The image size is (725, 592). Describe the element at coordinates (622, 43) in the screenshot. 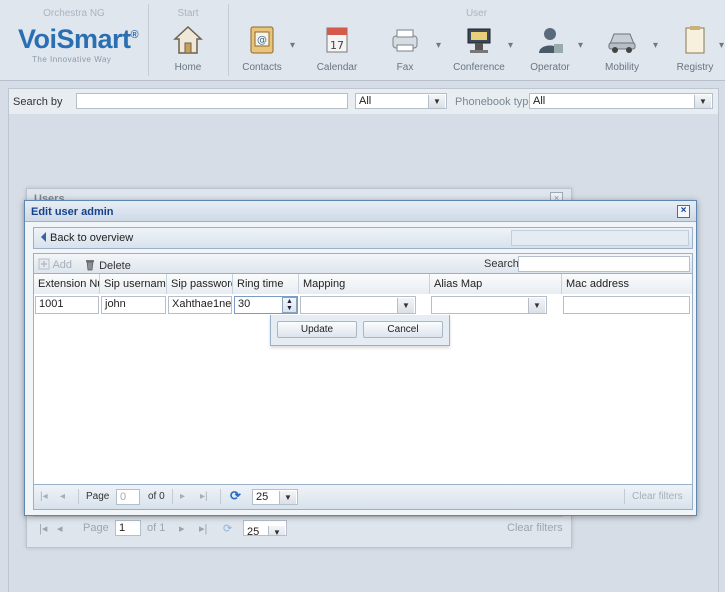

I see `mobility-icon` at that location.